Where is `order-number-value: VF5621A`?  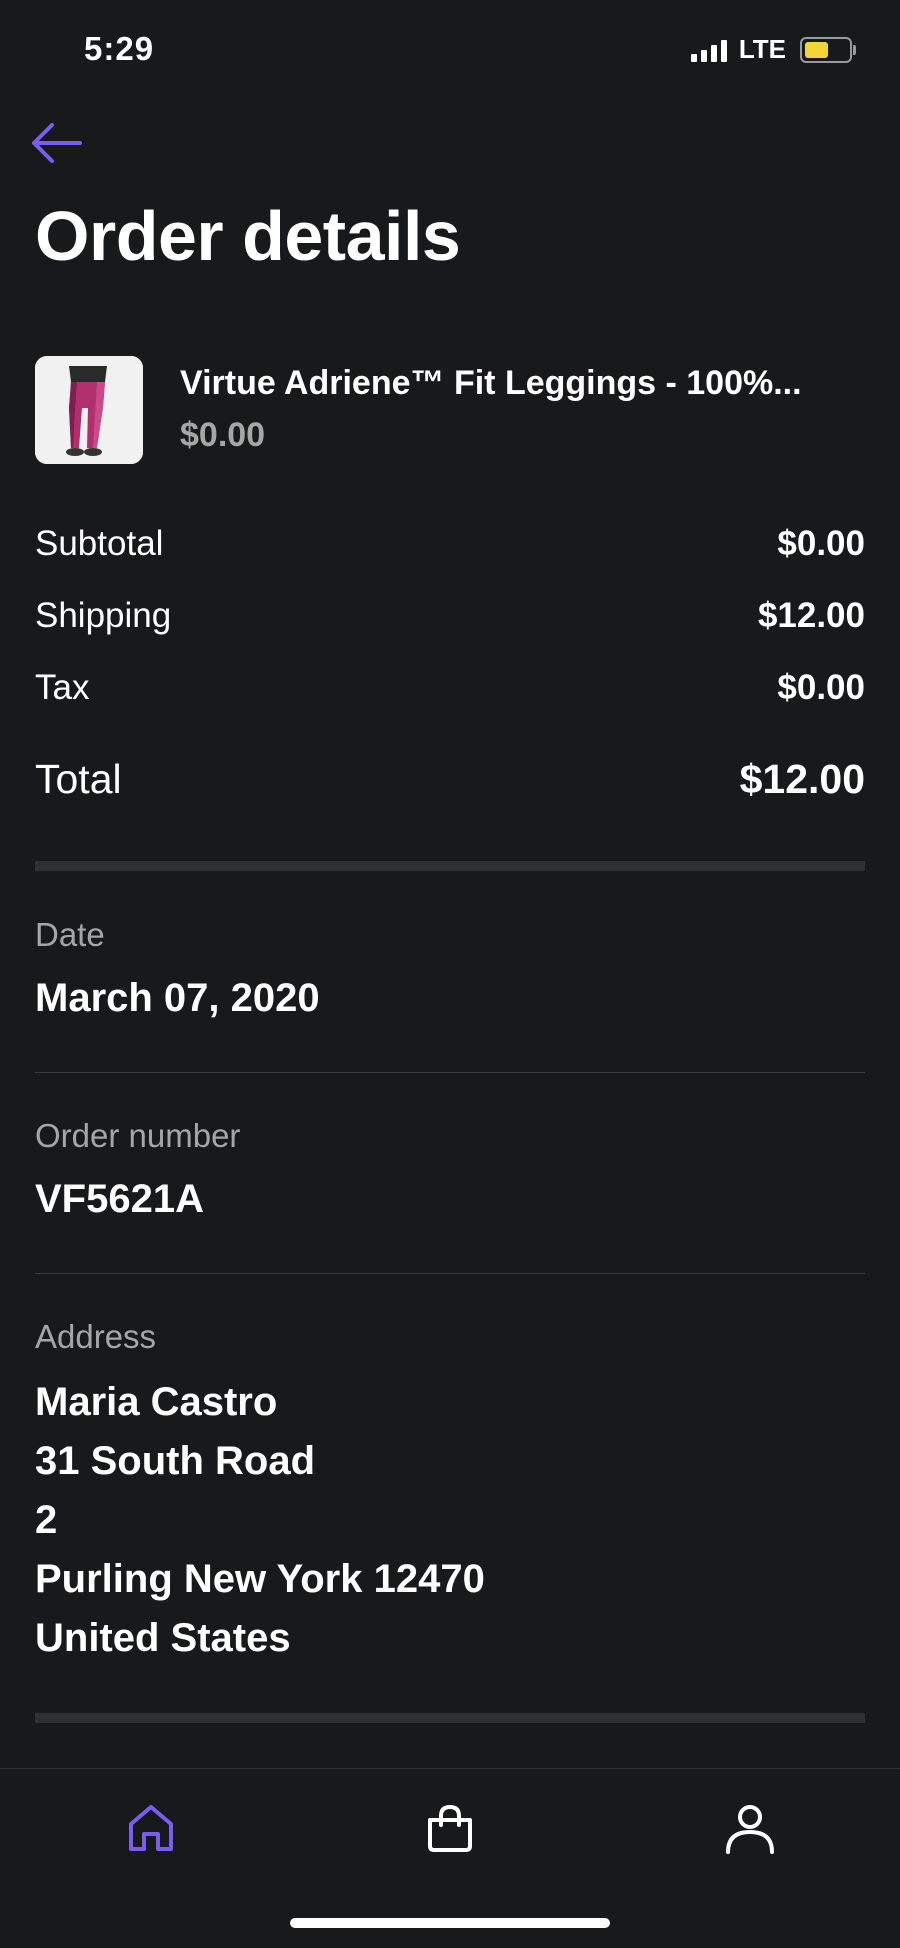 order-number-value: VF5621A is located at coordinates (119, 1199).